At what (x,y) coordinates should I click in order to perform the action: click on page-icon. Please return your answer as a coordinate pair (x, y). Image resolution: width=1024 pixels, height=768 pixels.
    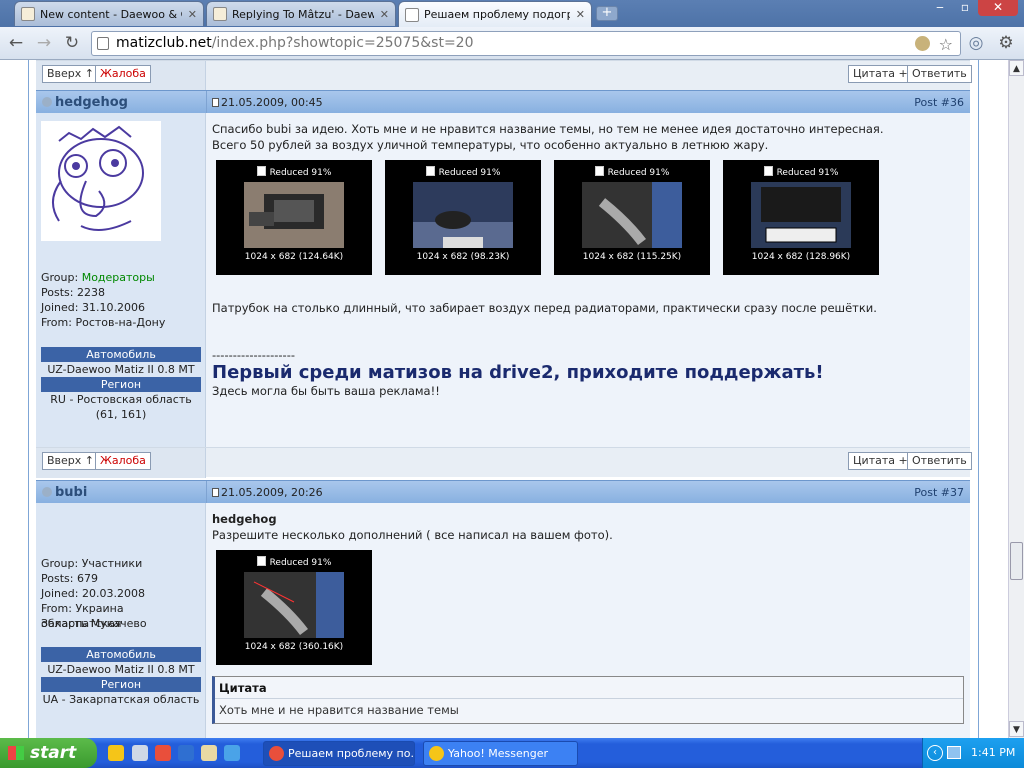
    Looking at the image, I should click on (103, 43).